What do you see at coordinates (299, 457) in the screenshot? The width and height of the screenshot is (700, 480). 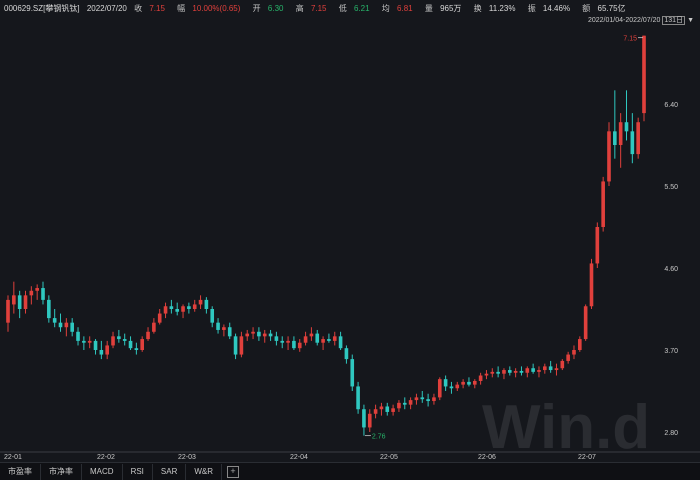 I see `x-tick-label: 22-04` at bounding box center [299, 457].